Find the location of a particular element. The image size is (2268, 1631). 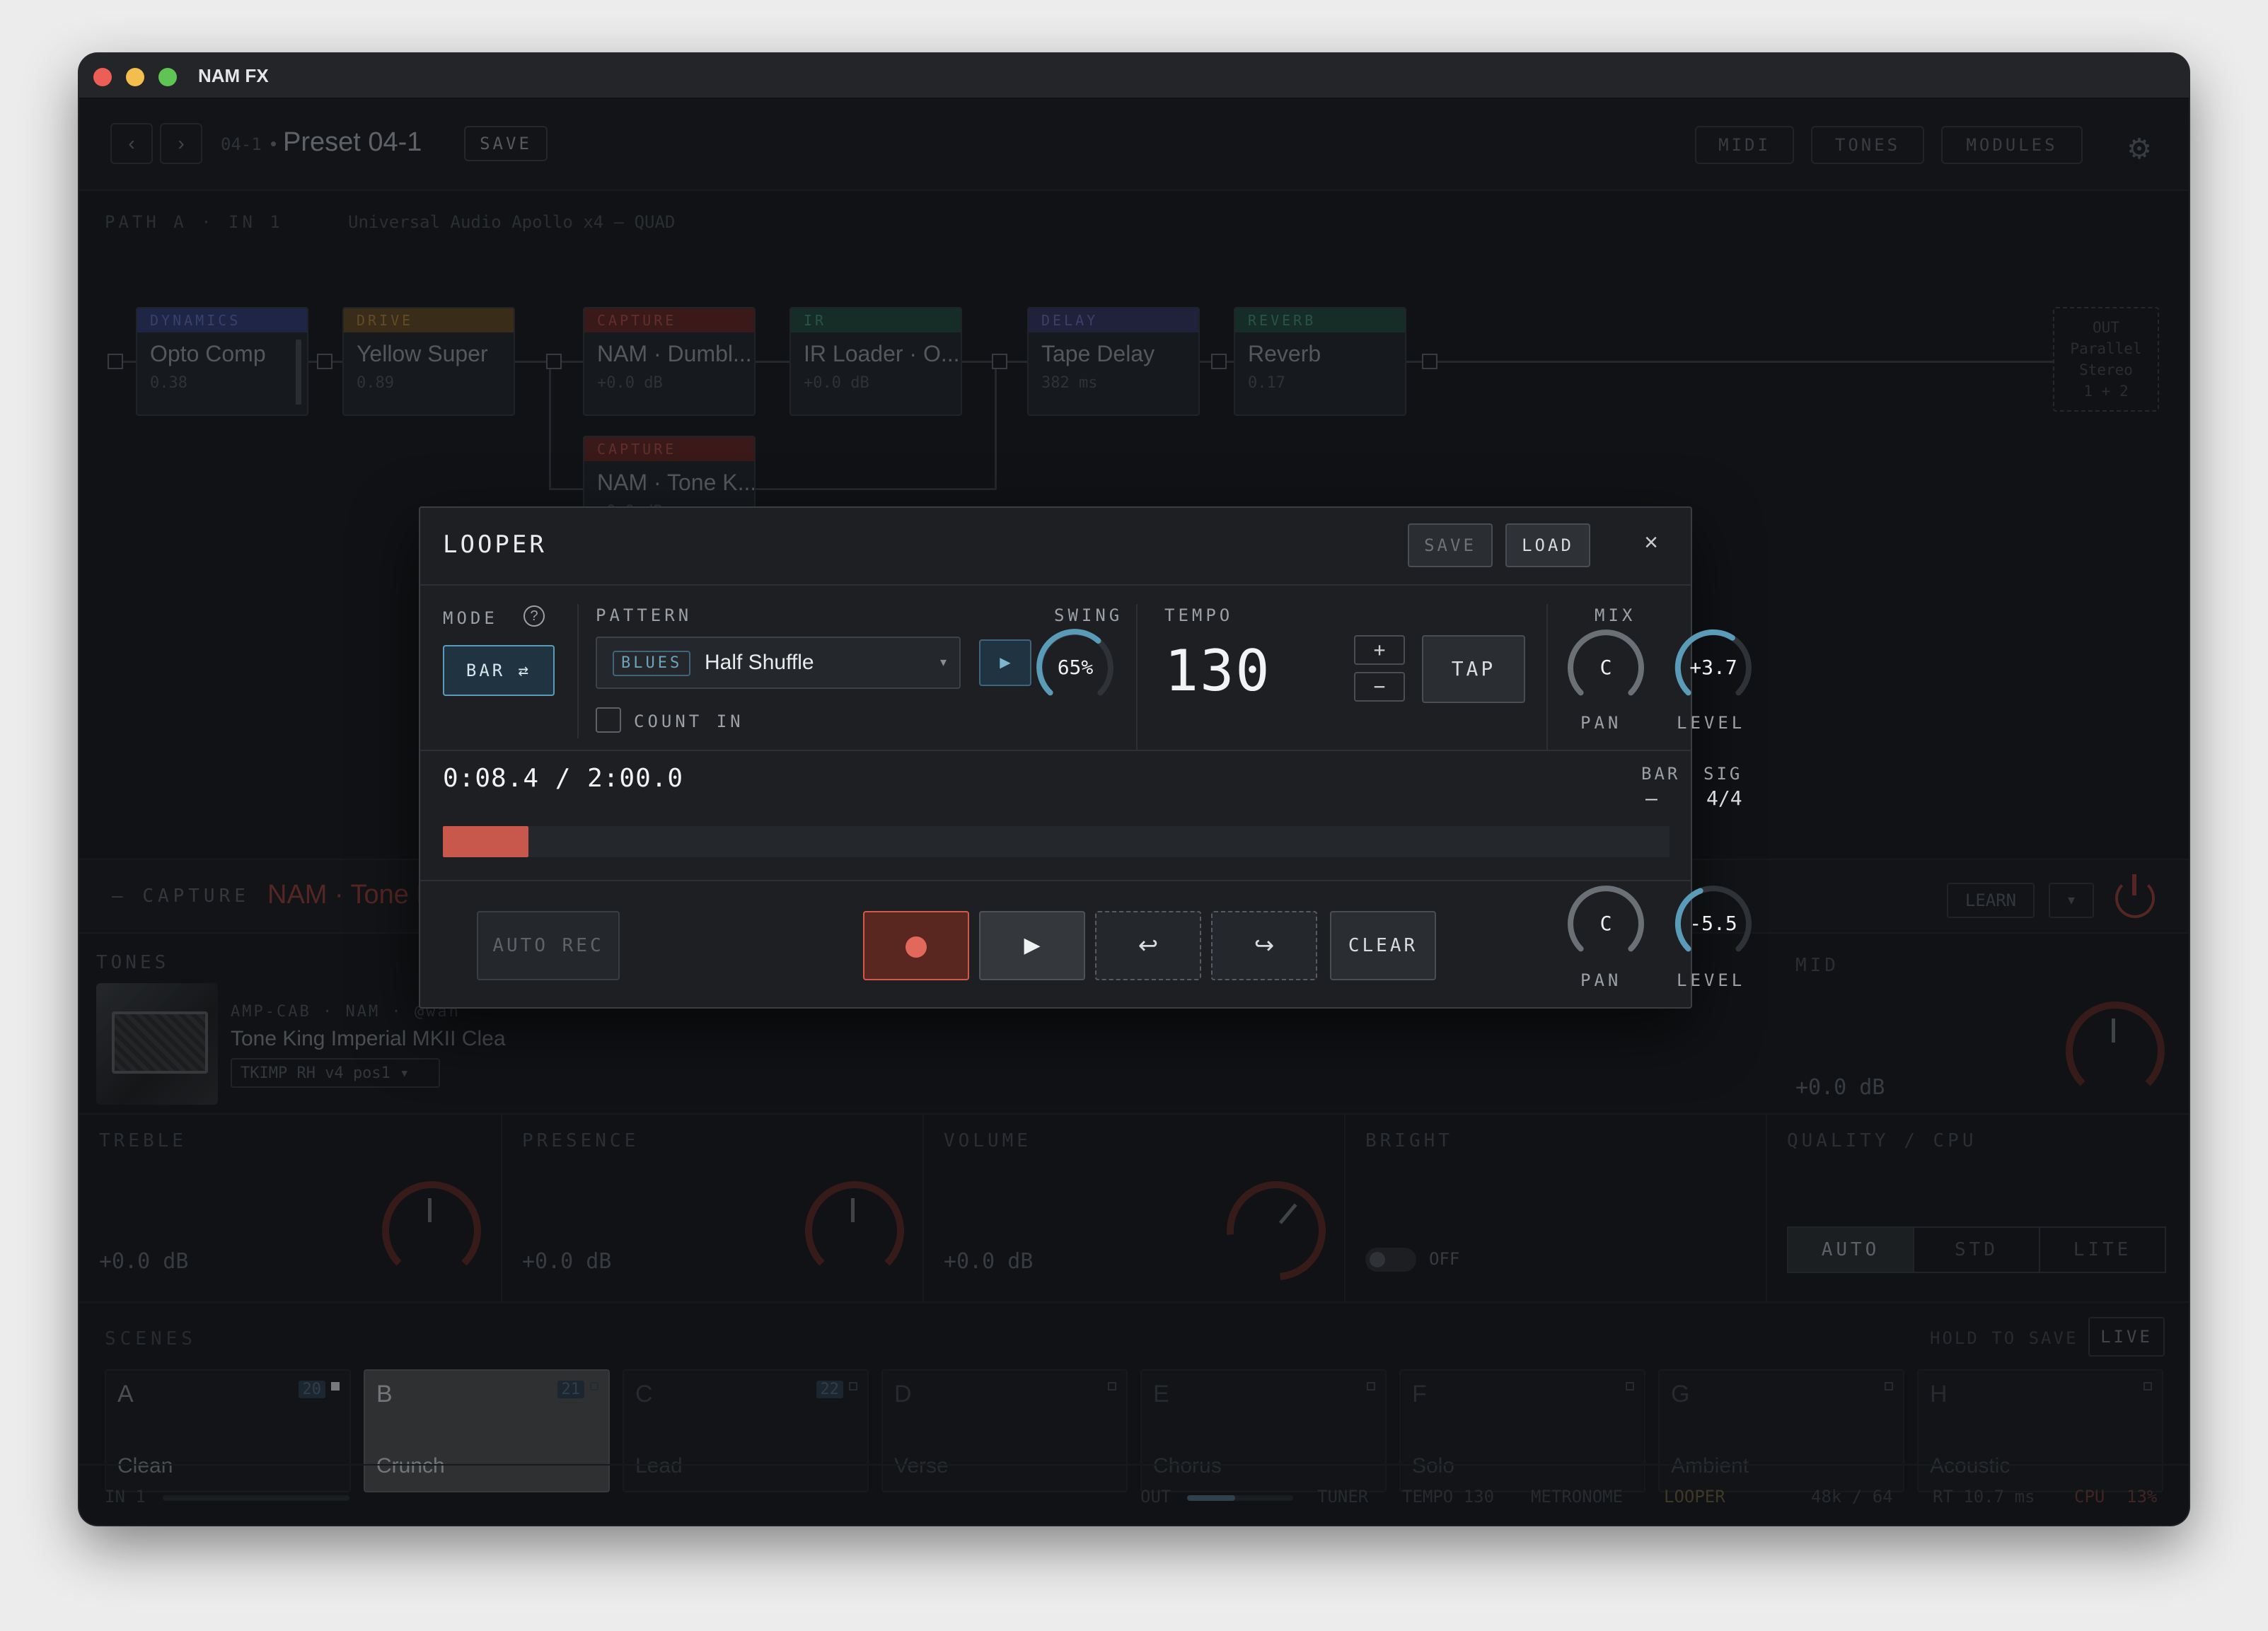

pattern-preview-button: ▶ is located at coordinates (1005, 662).